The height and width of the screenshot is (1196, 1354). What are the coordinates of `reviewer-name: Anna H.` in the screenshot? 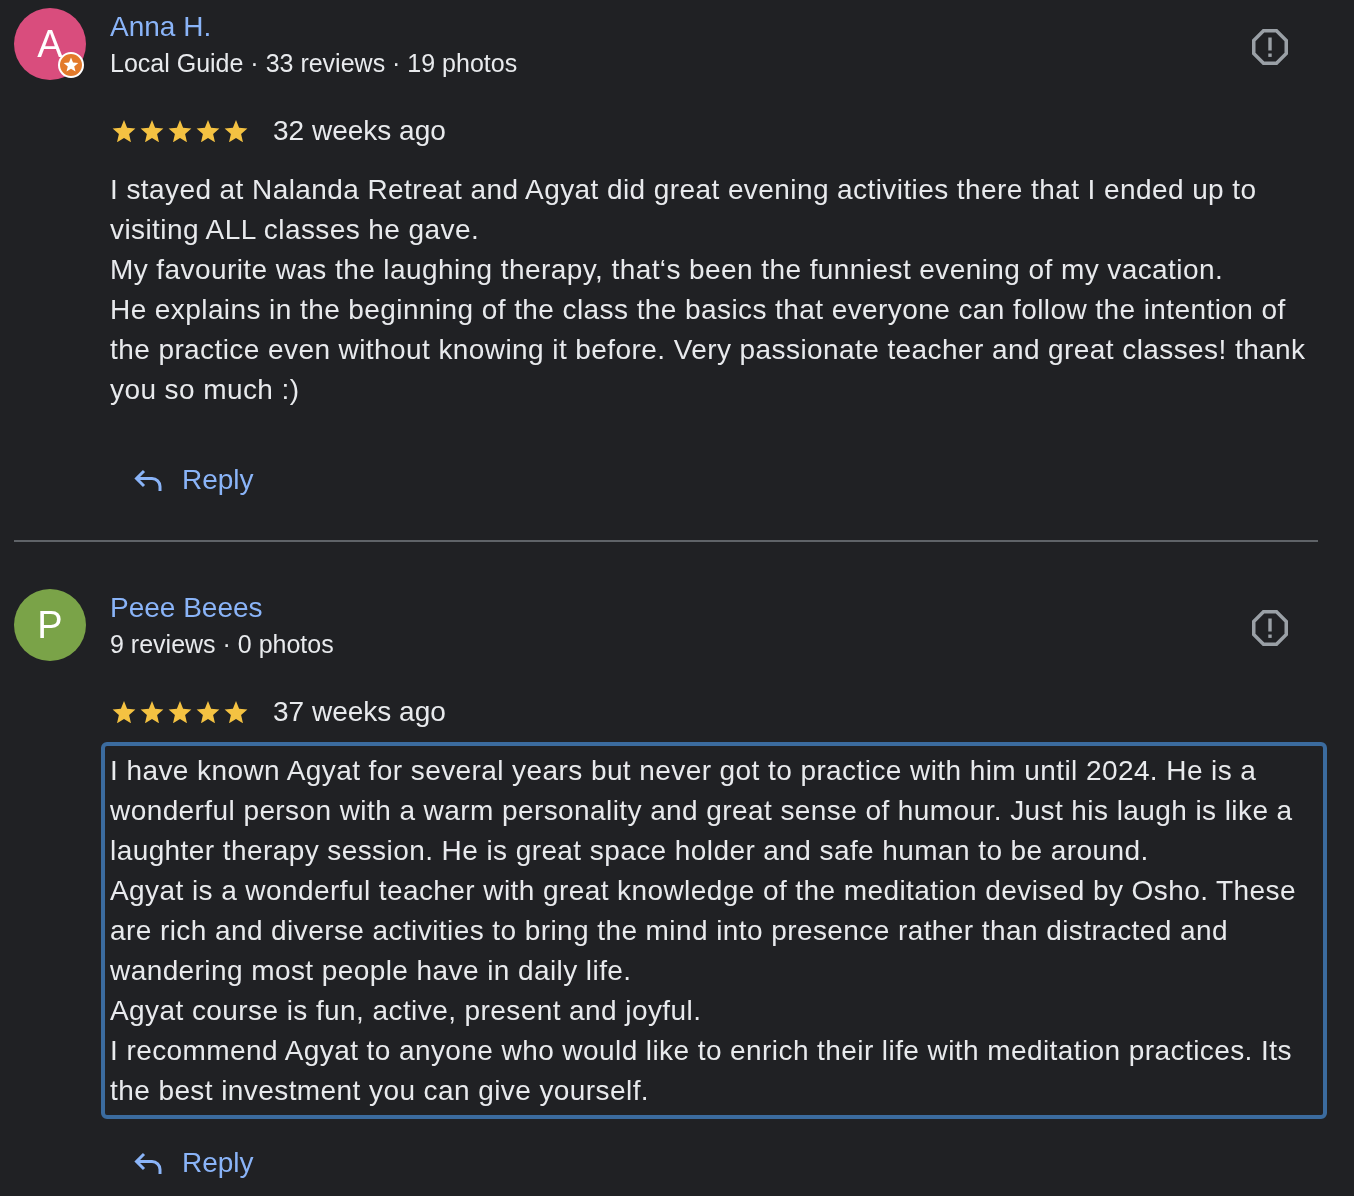 It's located at (161, 27).